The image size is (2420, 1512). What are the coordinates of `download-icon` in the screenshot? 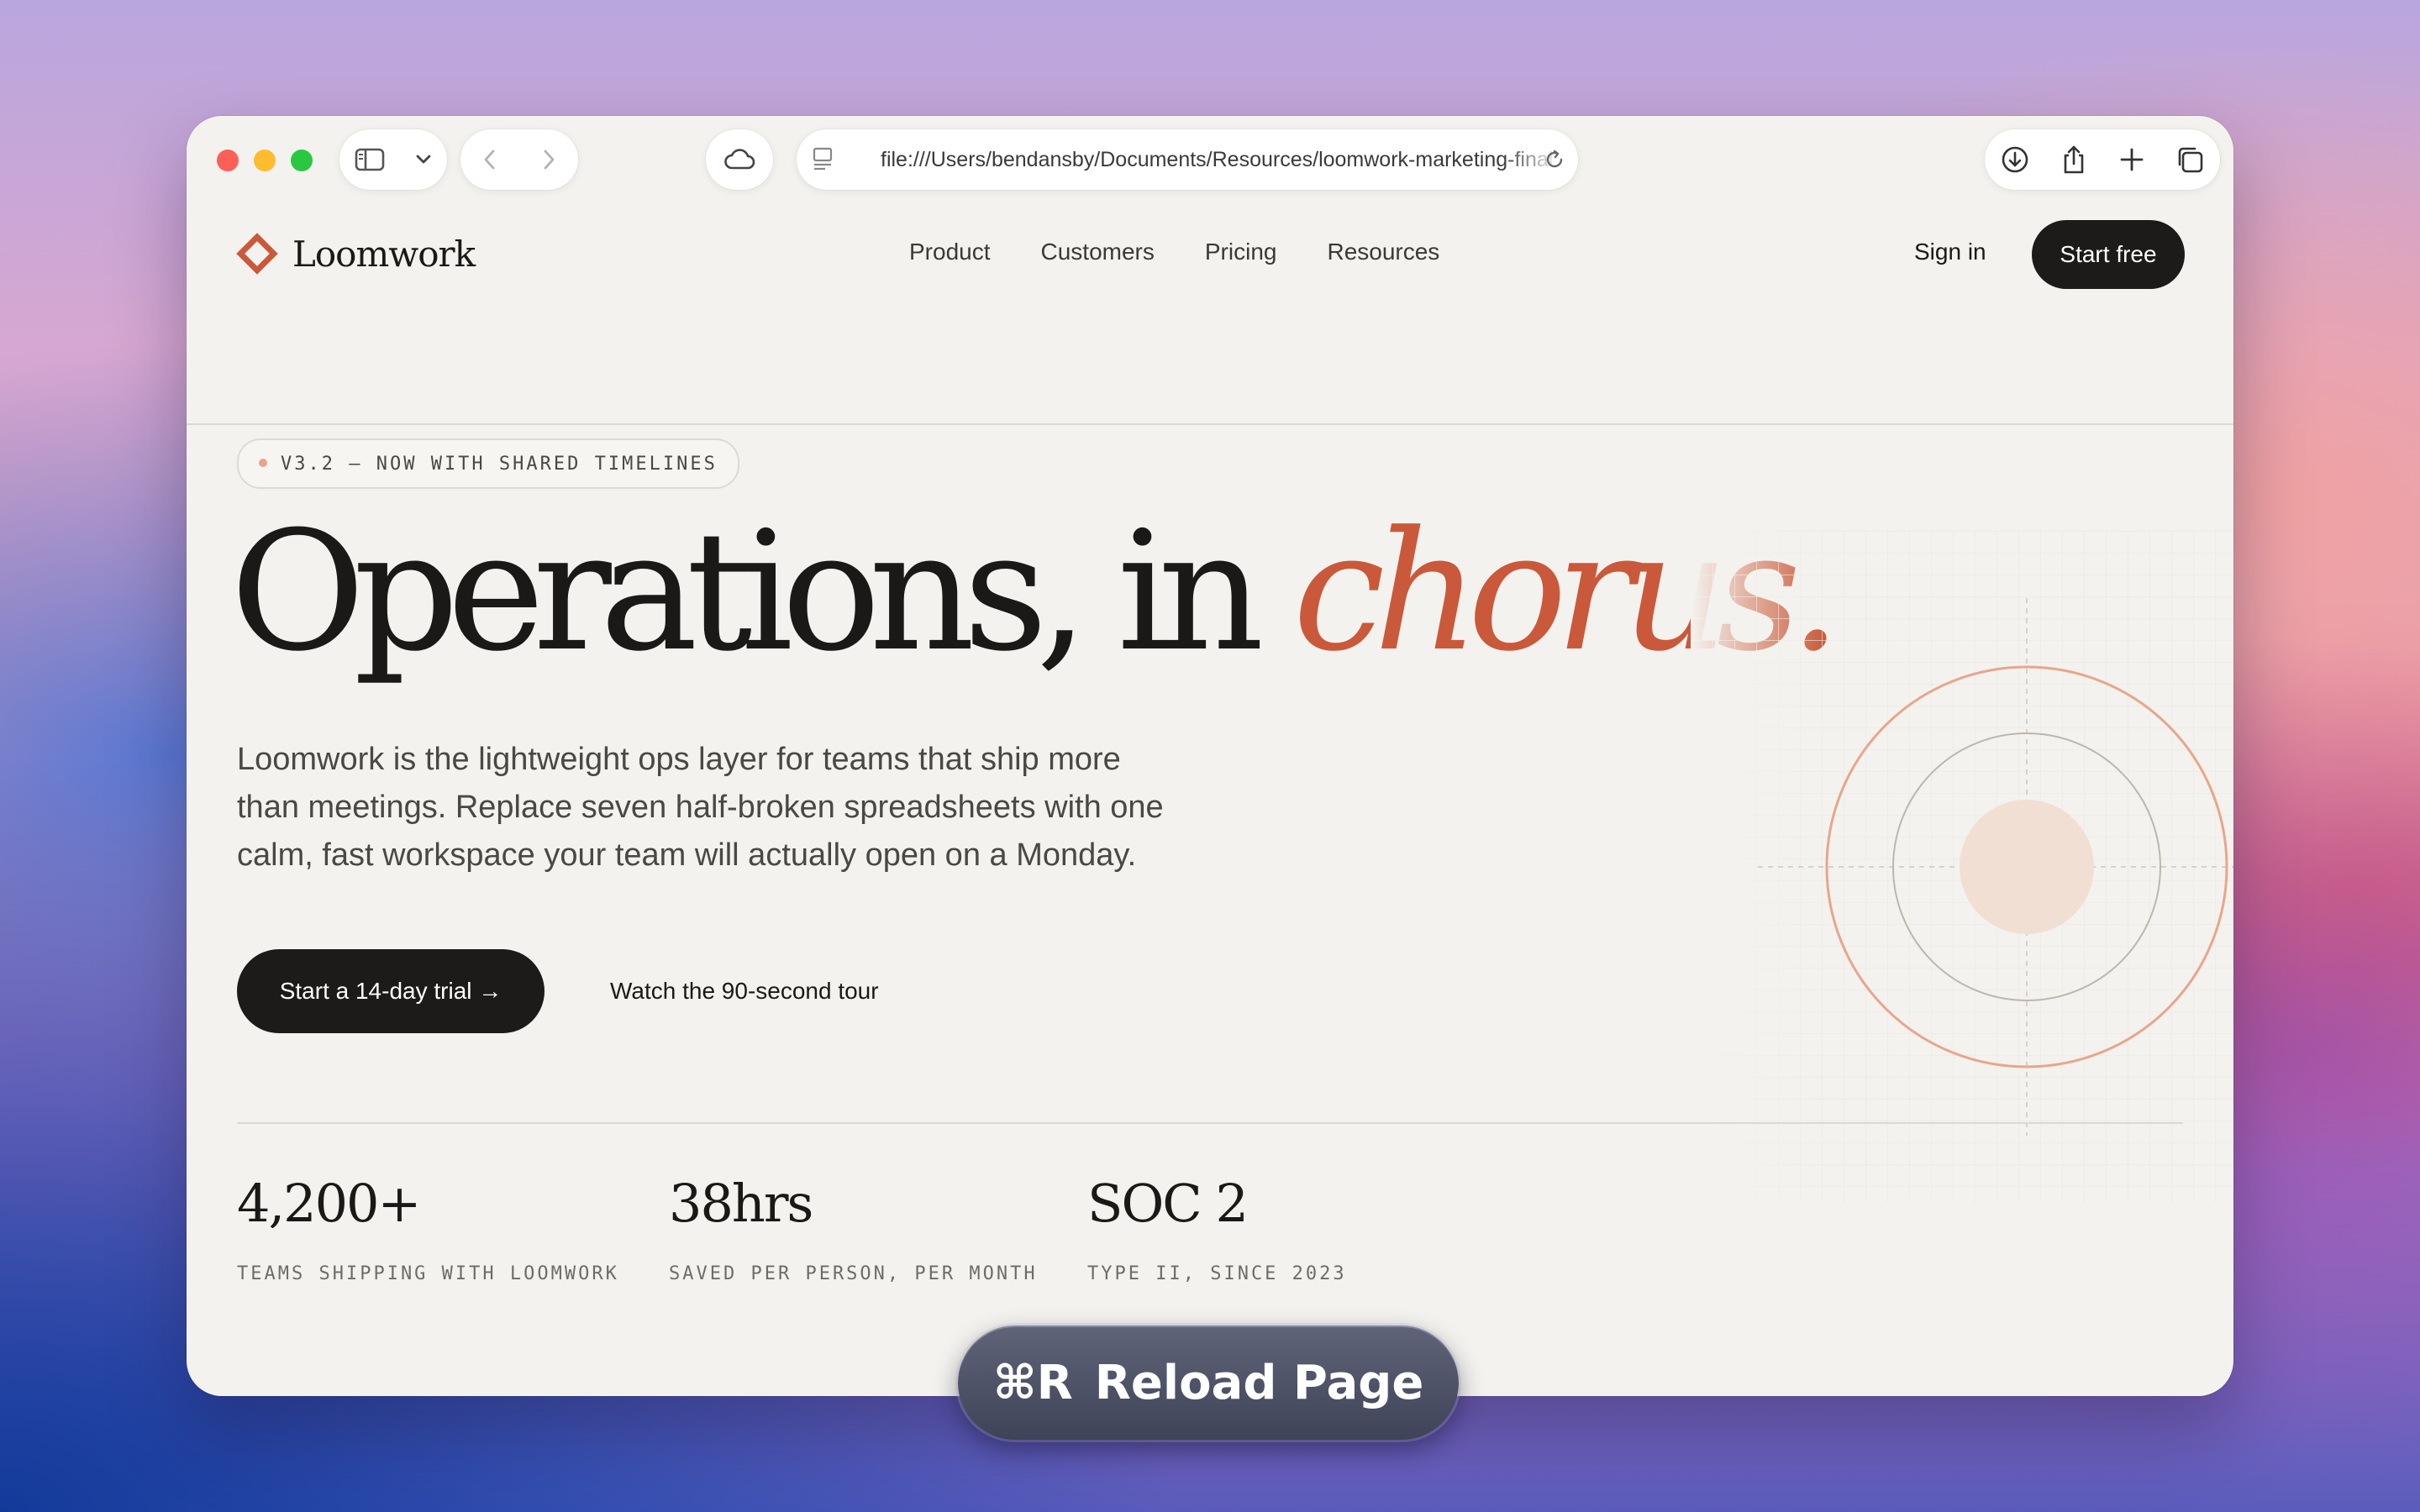 It's located at (2015, 159).